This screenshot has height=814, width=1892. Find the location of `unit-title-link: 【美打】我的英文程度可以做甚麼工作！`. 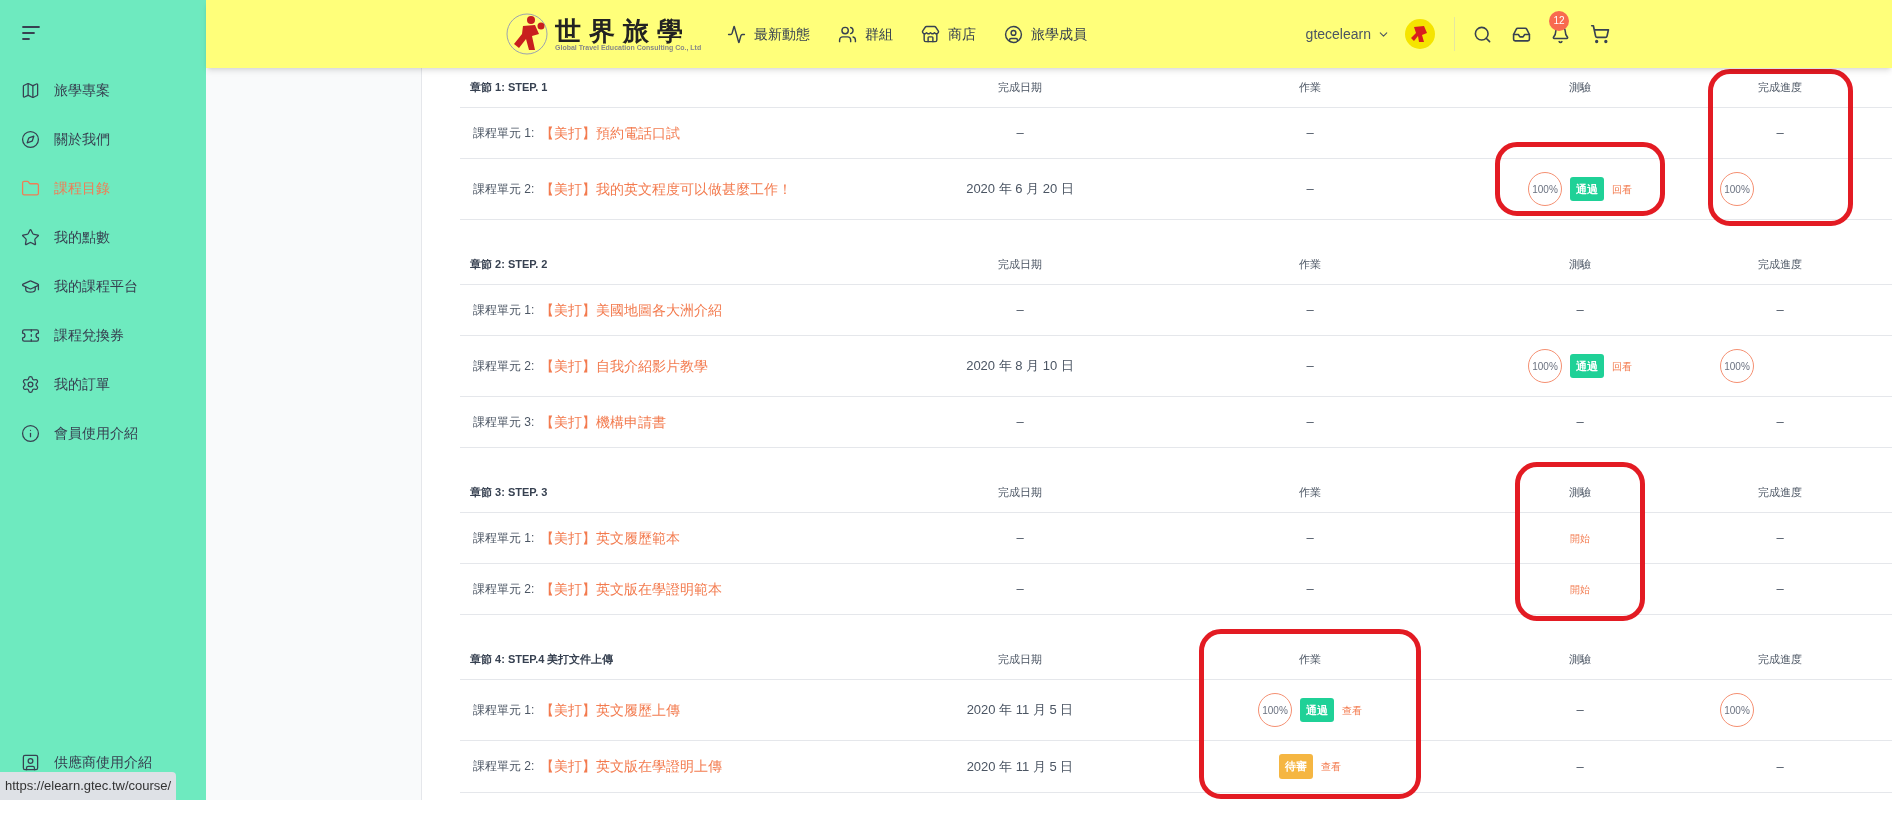

unit-title-link: 【美打】我的英文程度可以做甚麼工作！ is located at coordinates (666, 189).